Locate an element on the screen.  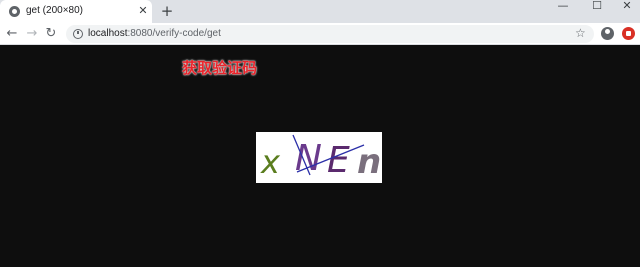
captcha-letter: E is located at coordinates (338, 160).